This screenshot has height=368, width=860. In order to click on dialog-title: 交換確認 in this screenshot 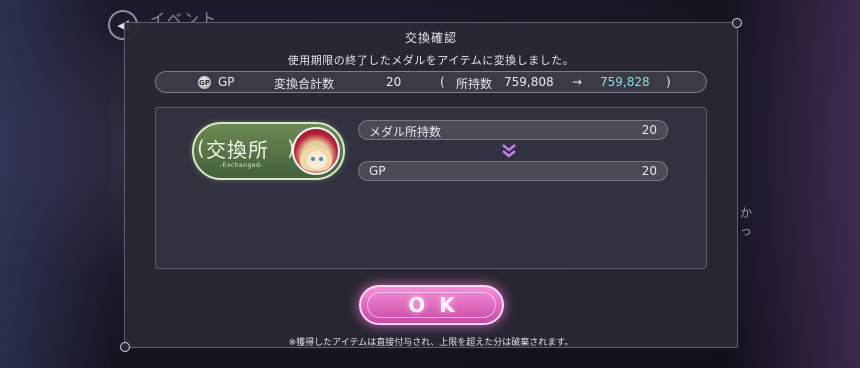, I will do `click(430, 38)`.